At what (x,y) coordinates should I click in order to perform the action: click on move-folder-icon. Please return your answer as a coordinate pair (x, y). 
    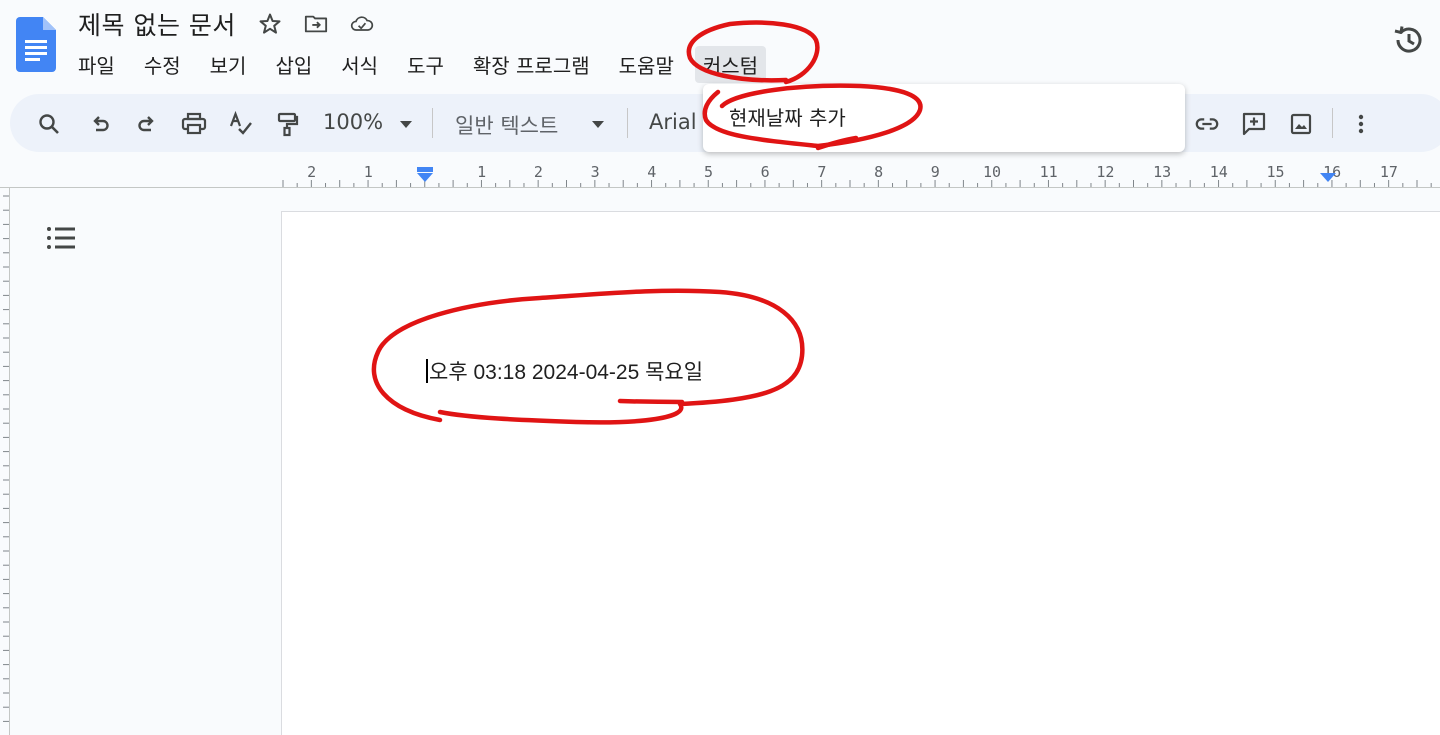
    Looking at the image, I should click on (316, 24).